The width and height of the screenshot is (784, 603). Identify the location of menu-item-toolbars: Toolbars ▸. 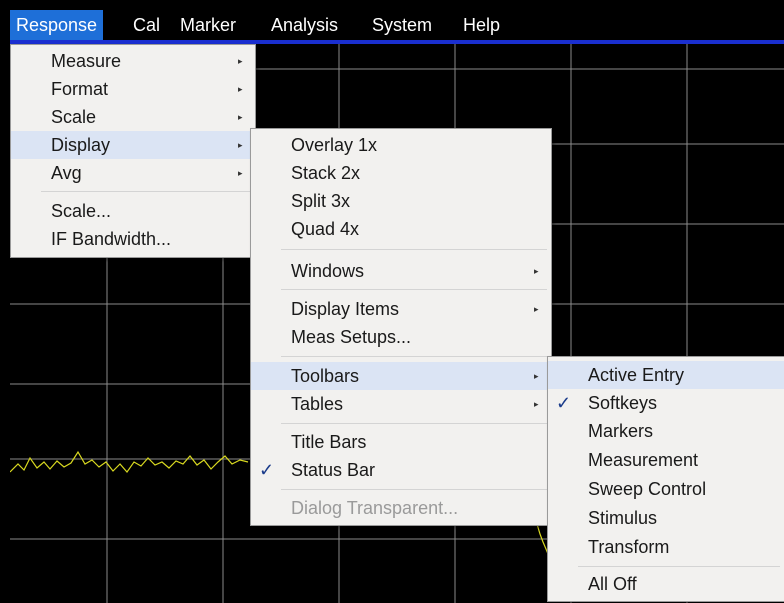
(401, 376).